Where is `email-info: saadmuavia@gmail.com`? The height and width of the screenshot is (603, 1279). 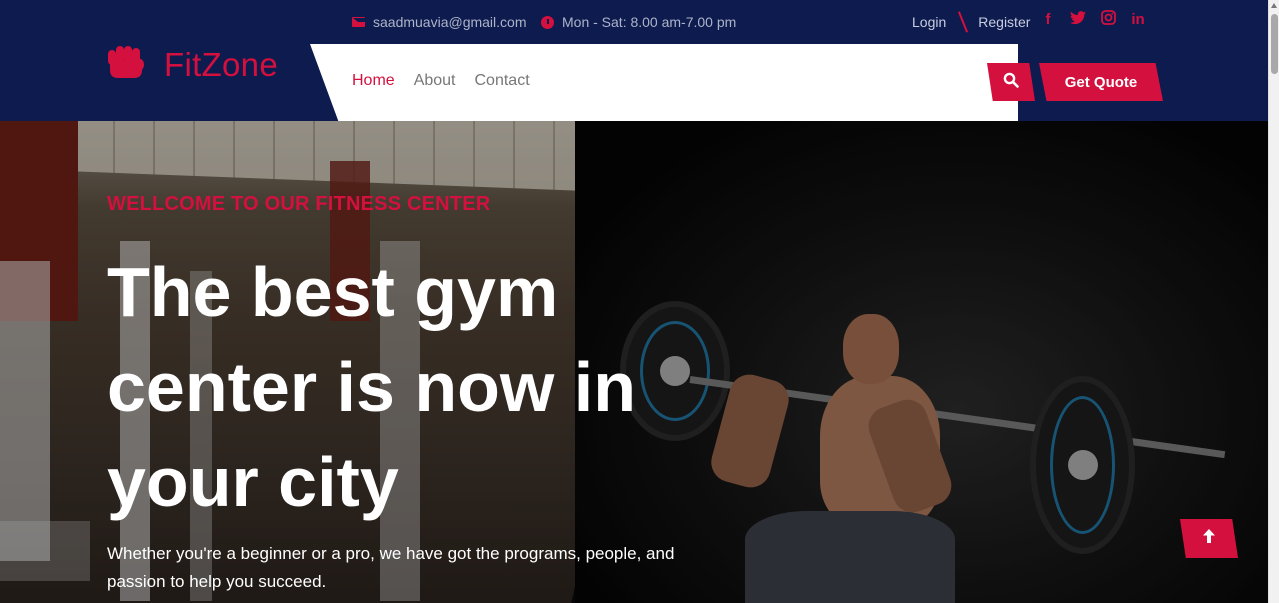
email-info: saadmuavia@gmail.com is located at coordinates (439, 22).